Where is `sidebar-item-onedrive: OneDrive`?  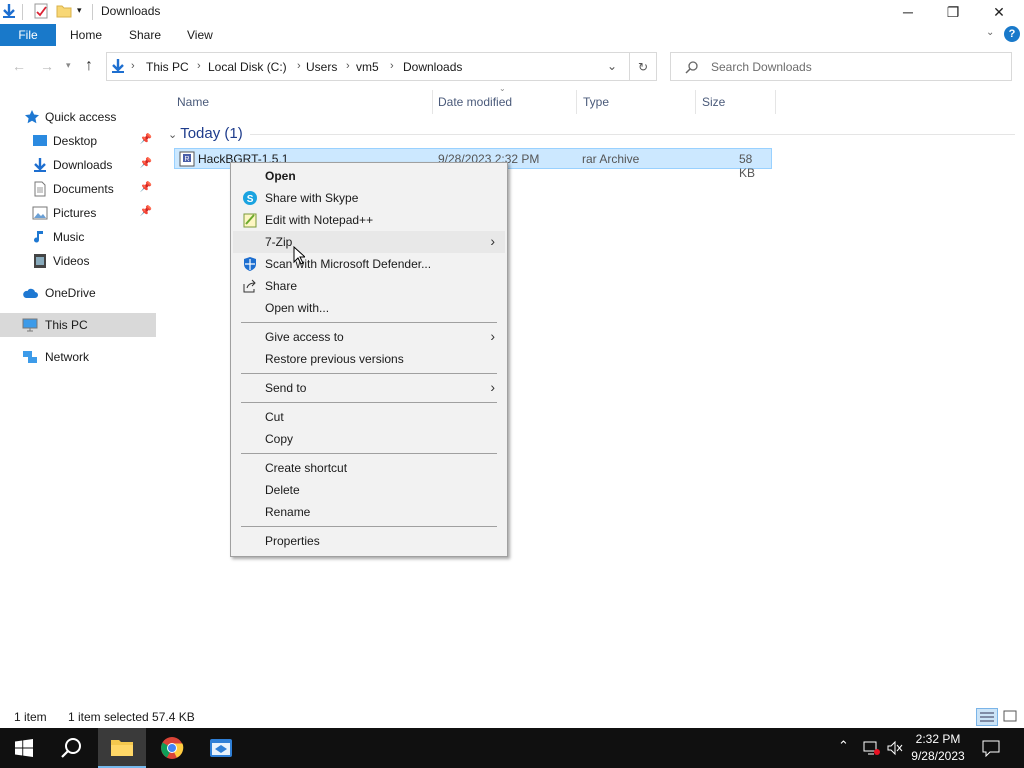 sidebar-item-onedrive: OneDrive is located at coordinates (78, 293).